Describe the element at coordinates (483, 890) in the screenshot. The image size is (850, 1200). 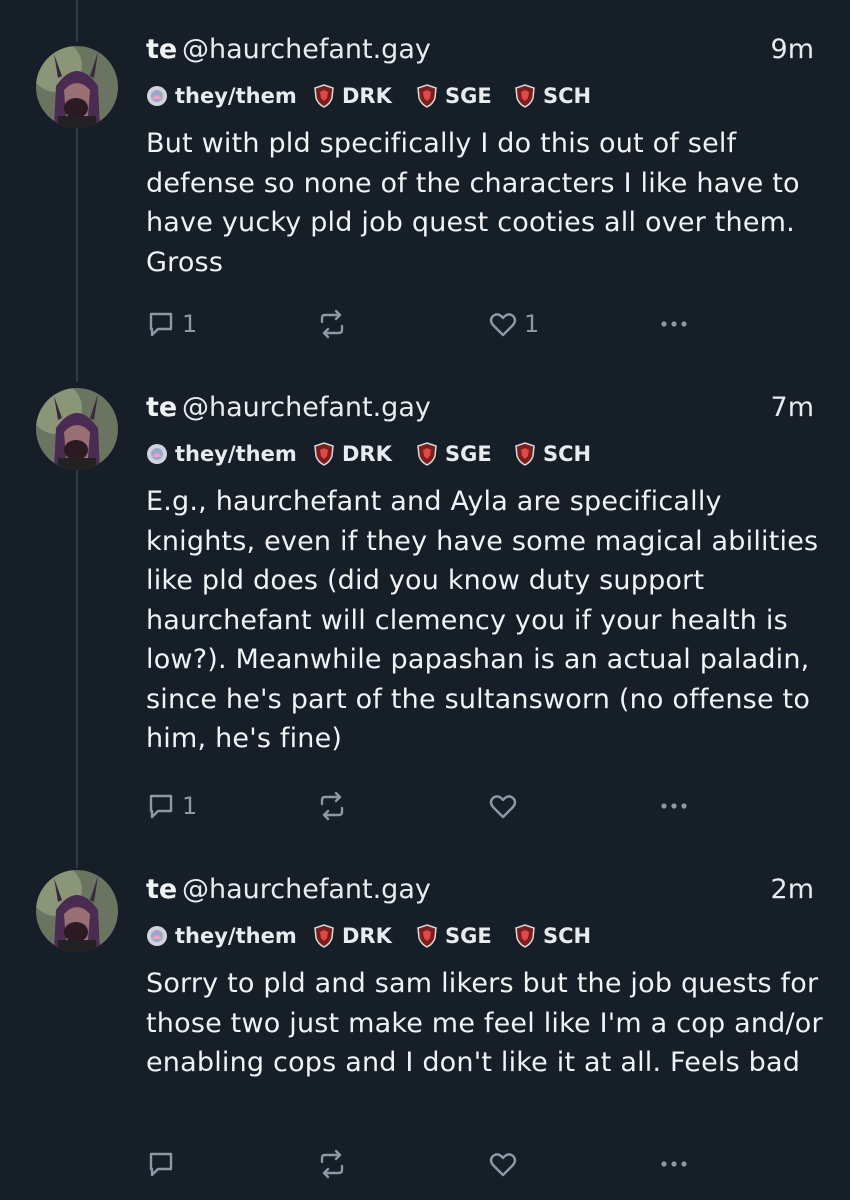
I see `post-header: te @haurchefant.gay 2m` at that location.